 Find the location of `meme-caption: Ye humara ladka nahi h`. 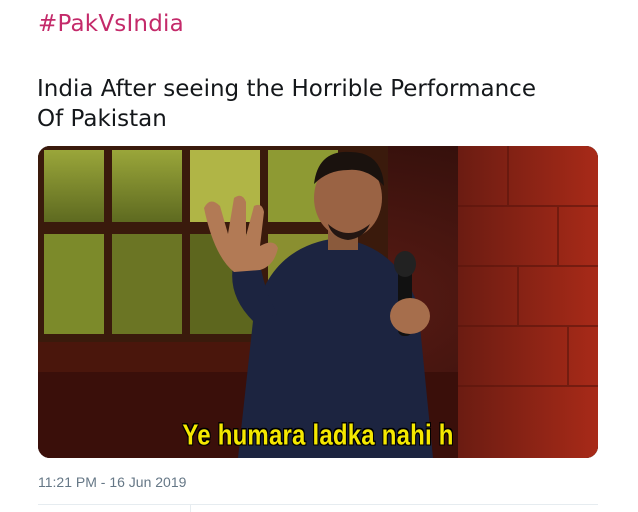

meme-caption: Ye humara ladka nahi h is located at coordinates (318, 435).